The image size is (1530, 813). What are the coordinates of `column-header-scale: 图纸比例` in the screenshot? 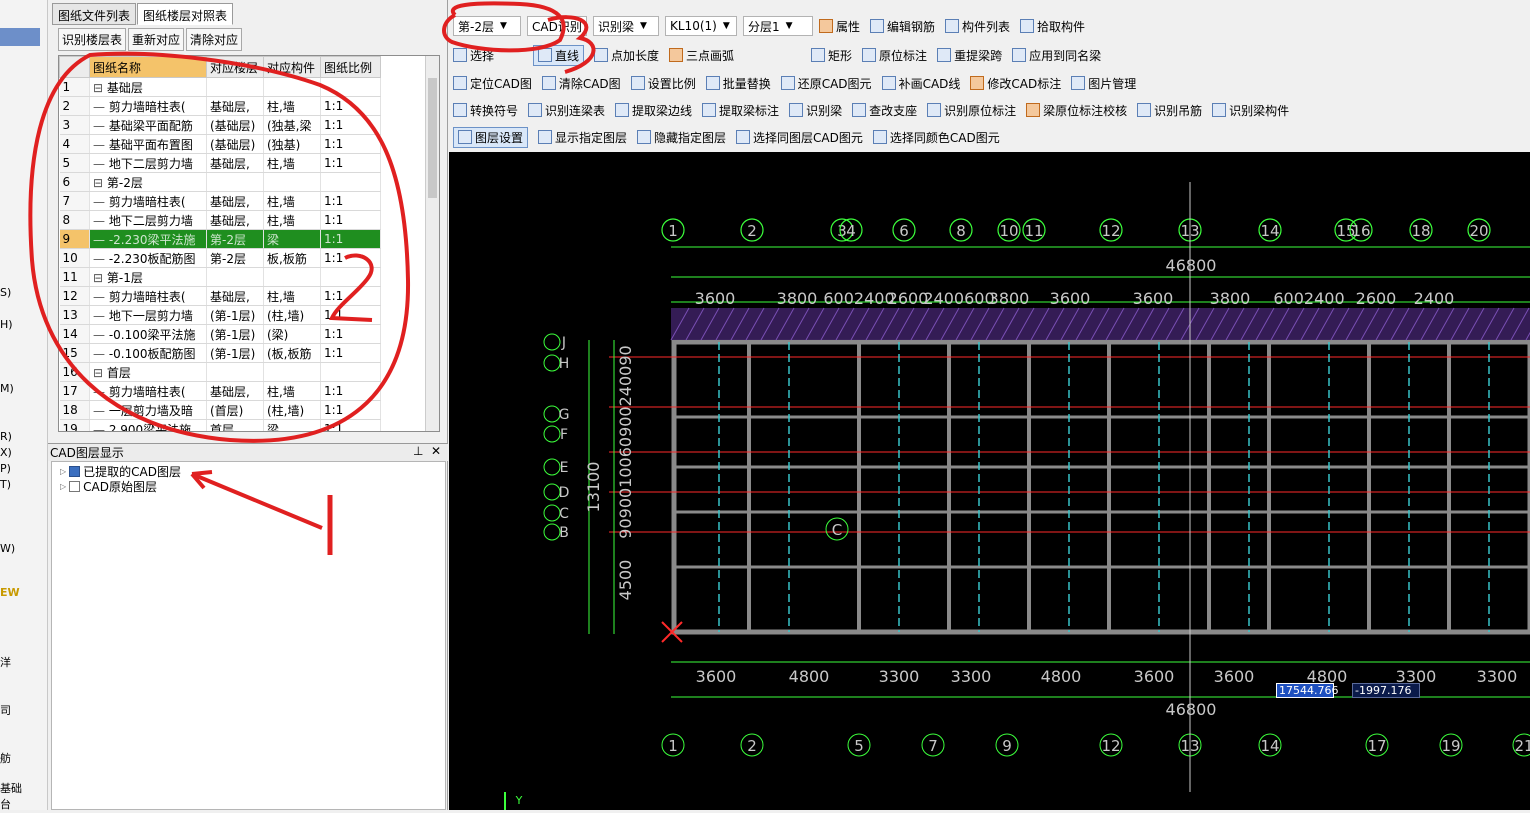 It's located at (350, 67).